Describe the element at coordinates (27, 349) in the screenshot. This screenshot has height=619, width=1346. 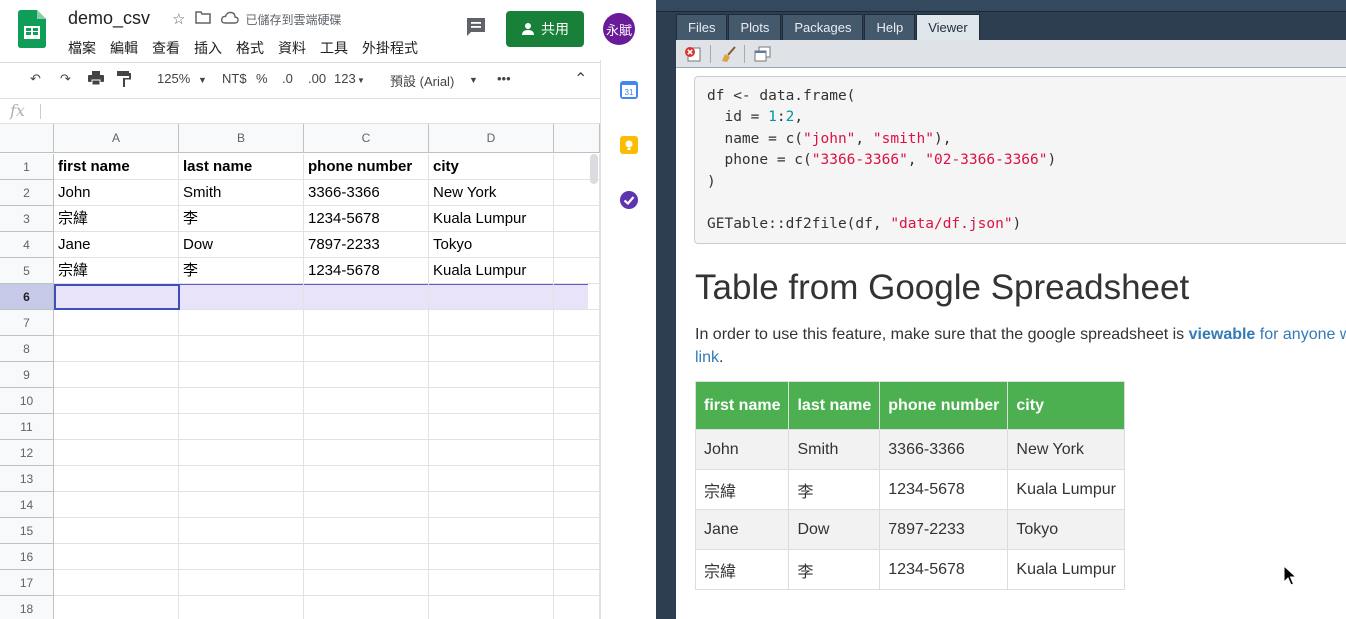
I see `row-header: 8` at that location.